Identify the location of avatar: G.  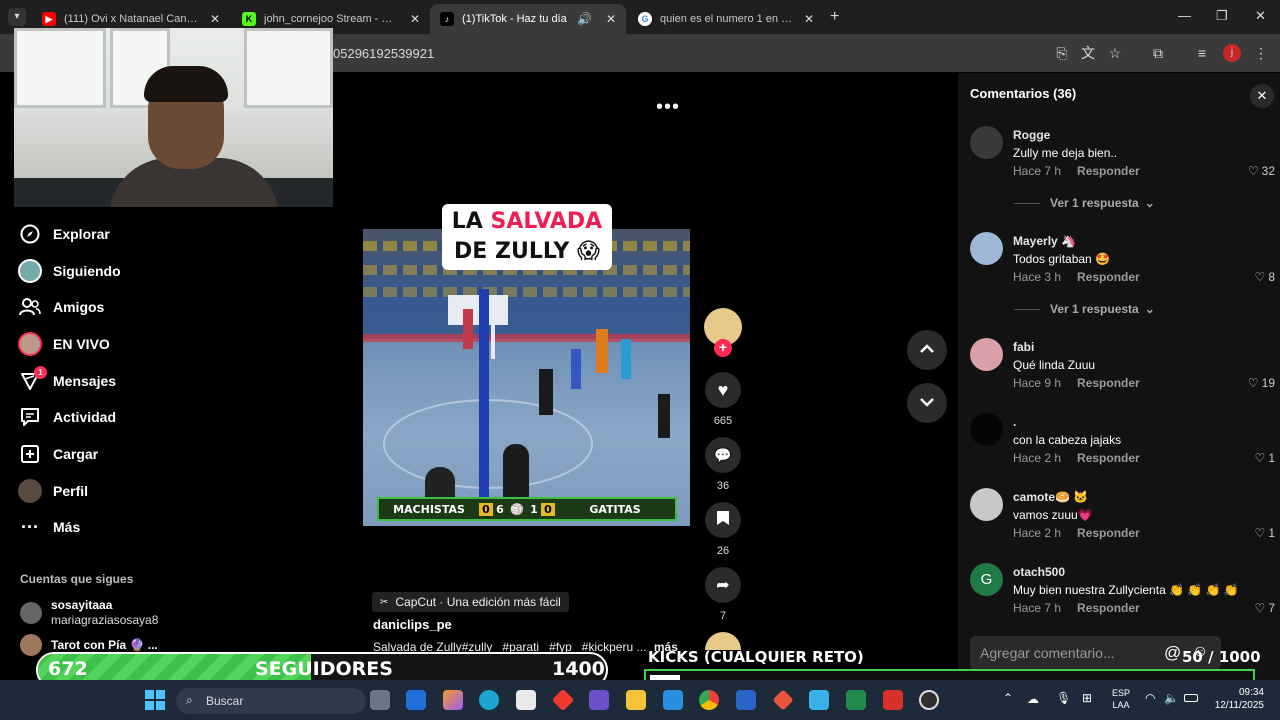
(986, 579).